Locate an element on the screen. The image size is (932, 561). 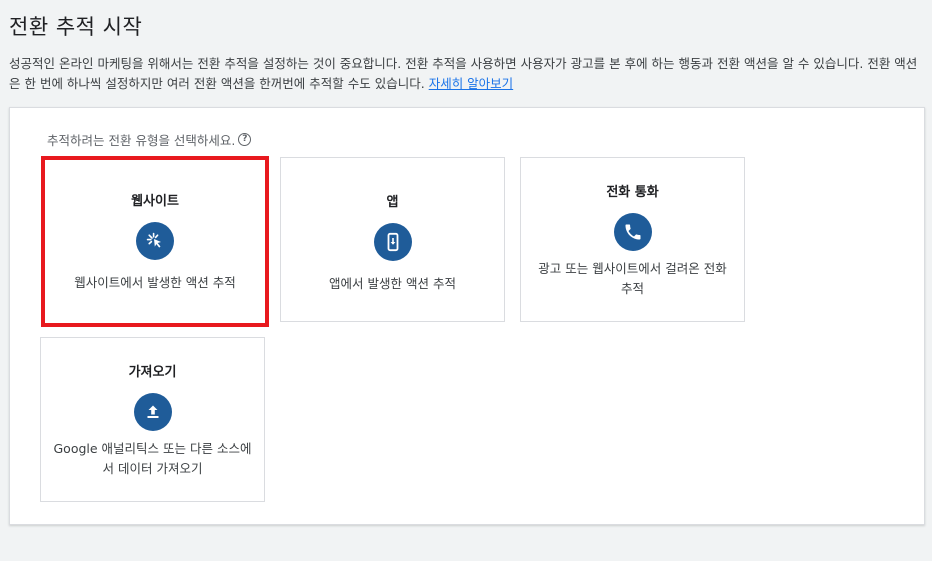
page-title: 전환 추적 시작 is located at coordinates (76, 27).